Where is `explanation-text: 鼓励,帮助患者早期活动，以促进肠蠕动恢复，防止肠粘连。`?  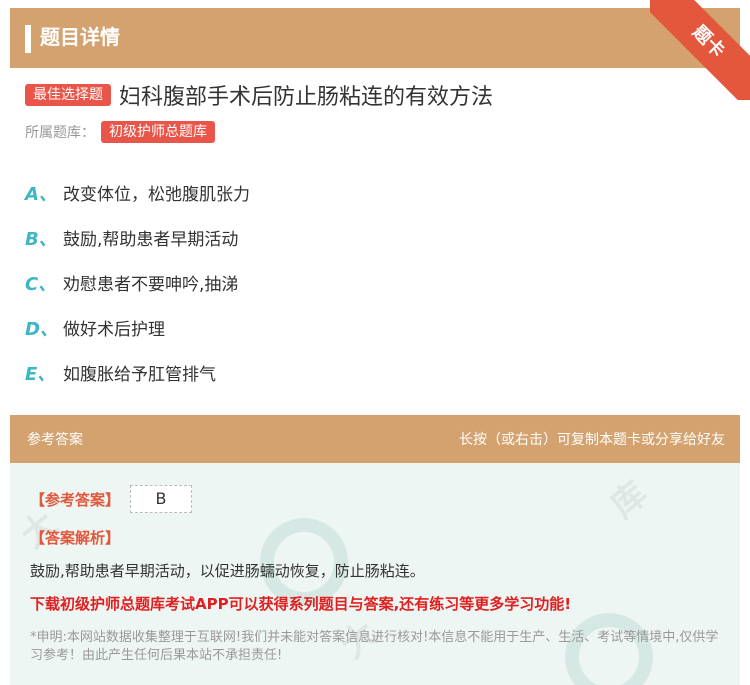 explanation-text: 鼓励,帮助患者早期活动，以促进肠蠕动恢复，防止肠粘连。 is located at coordinates (227, 571).